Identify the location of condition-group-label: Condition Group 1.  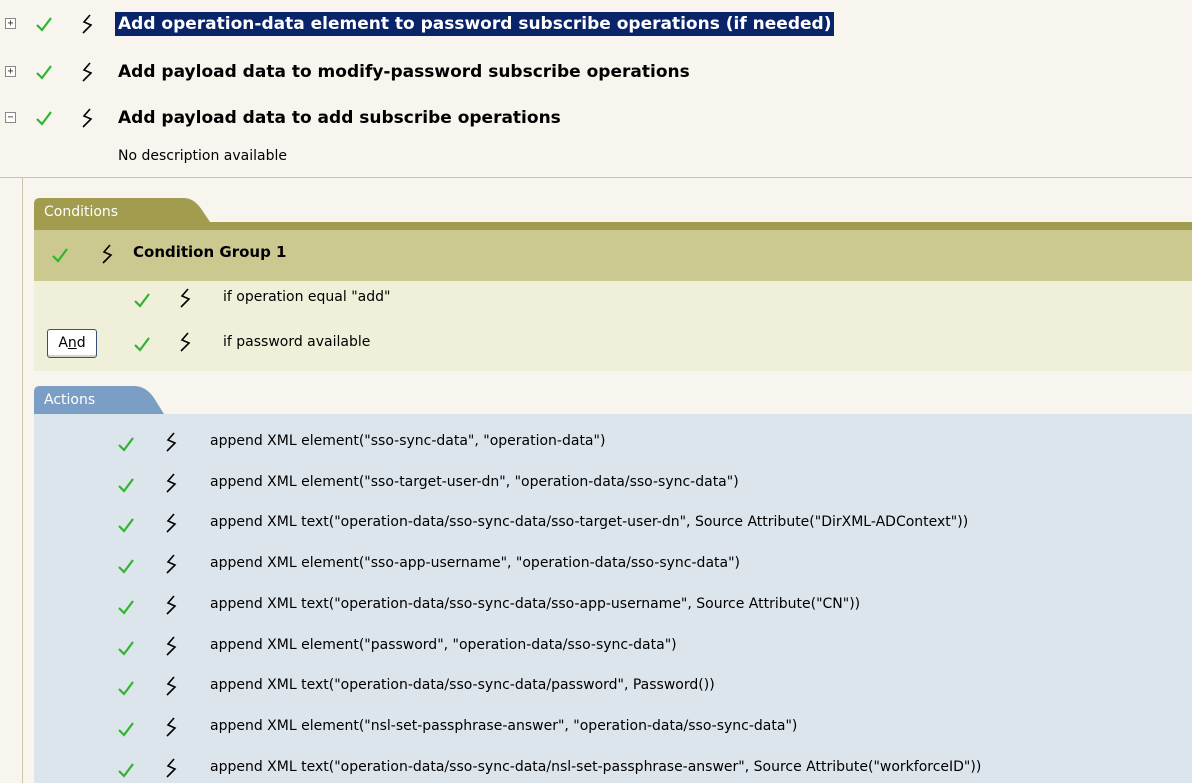
(209, 252).